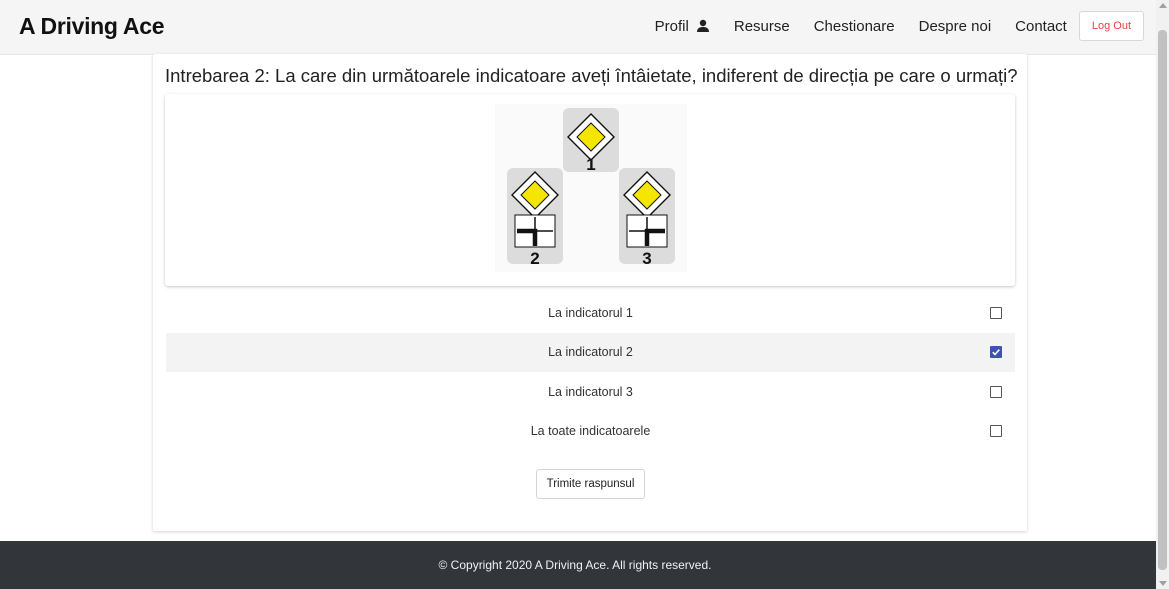 This screenshot has width=1169, height=589. I want to click on nav-chestionare: Chestionare, so click(854, 26).